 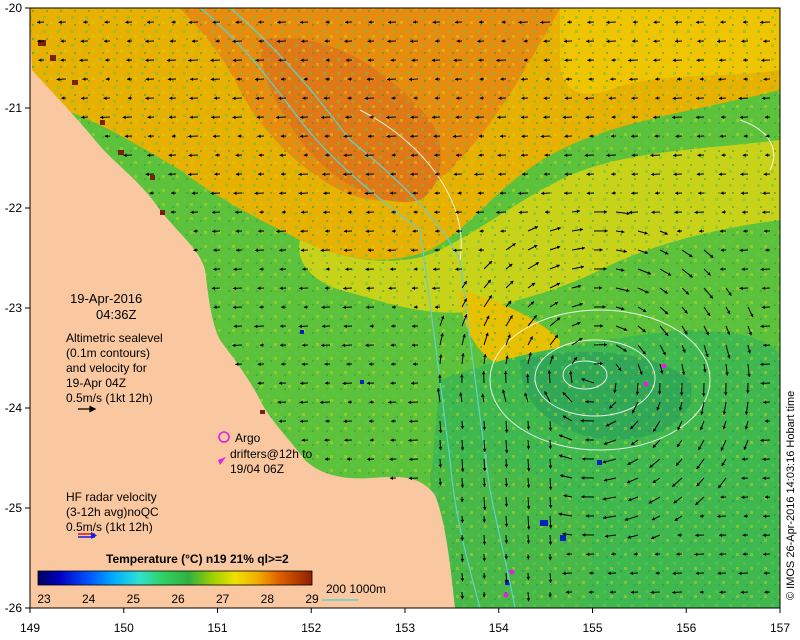 I want to click on lat-tick-label: -22, so click(x=14, y=208).